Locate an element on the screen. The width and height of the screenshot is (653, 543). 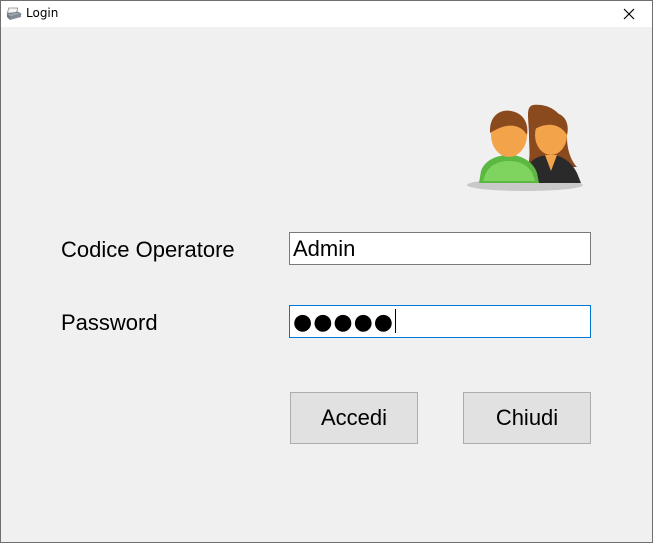
operator-code-input: Admin is located at coordinates (440, 248).